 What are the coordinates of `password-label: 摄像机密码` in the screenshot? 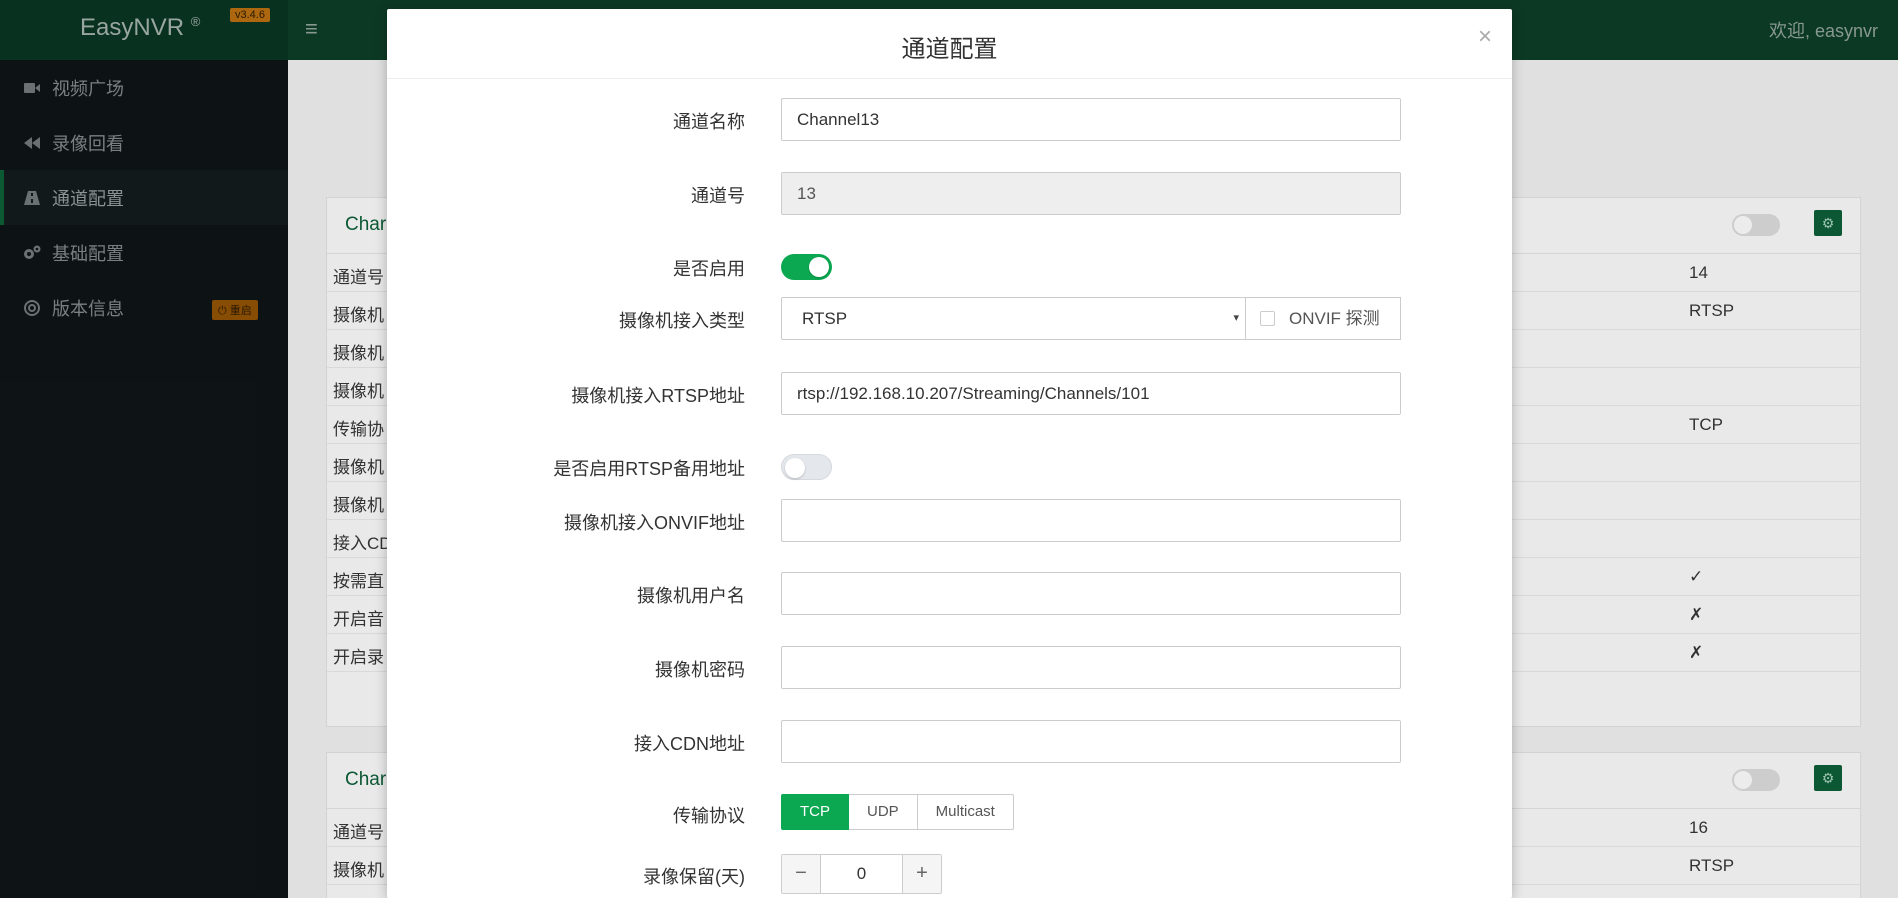 It's located at (700, 670).